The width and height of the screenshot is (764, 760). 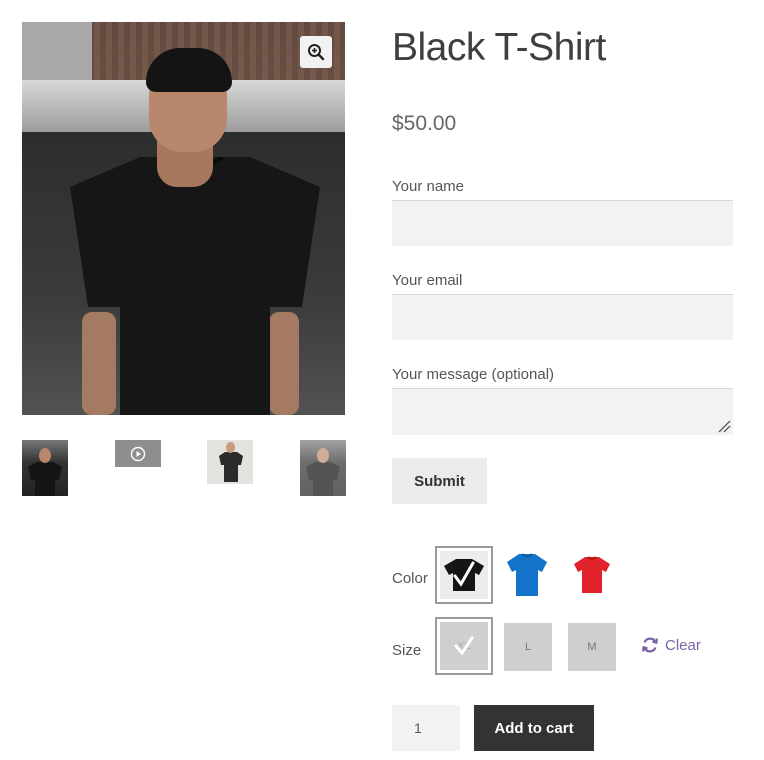 I want to click on red-tshirt-icon, so click(x=592, y=574).